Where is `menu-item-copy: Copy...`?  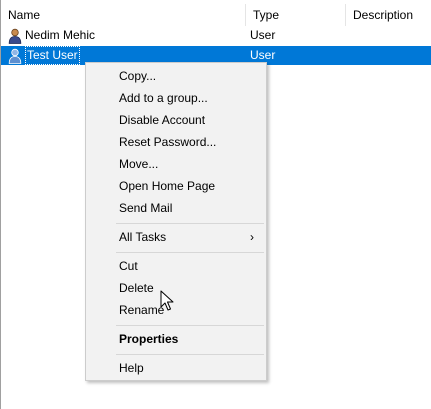
menu-item-copy: Copy... is located at coordinates (176, 76).